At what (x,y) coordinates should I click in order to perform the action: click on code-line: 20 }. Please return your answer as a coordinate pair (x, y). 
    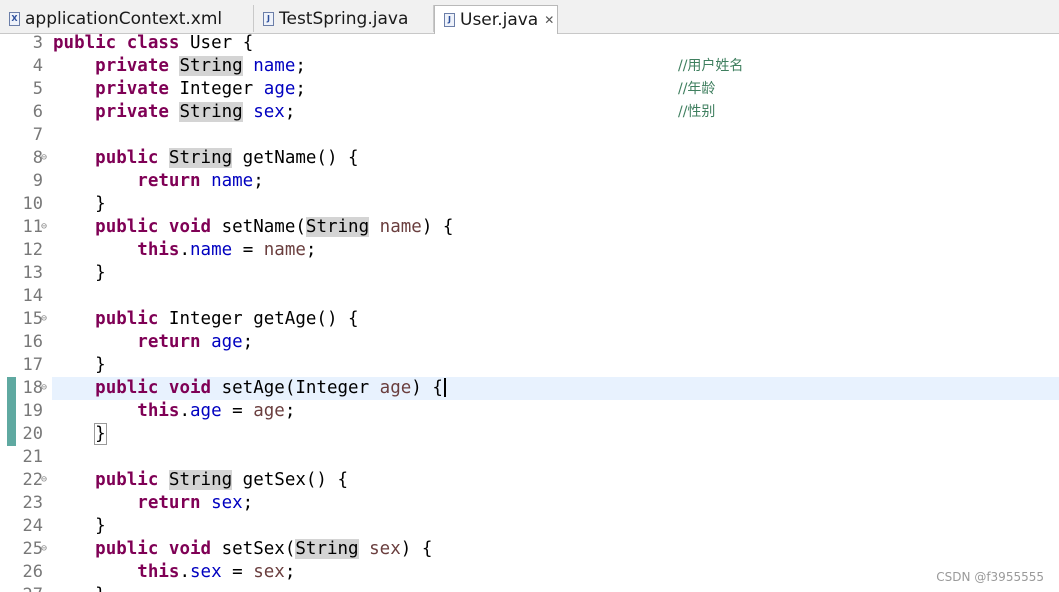
    Looking at the image, I should click on (529, 434).